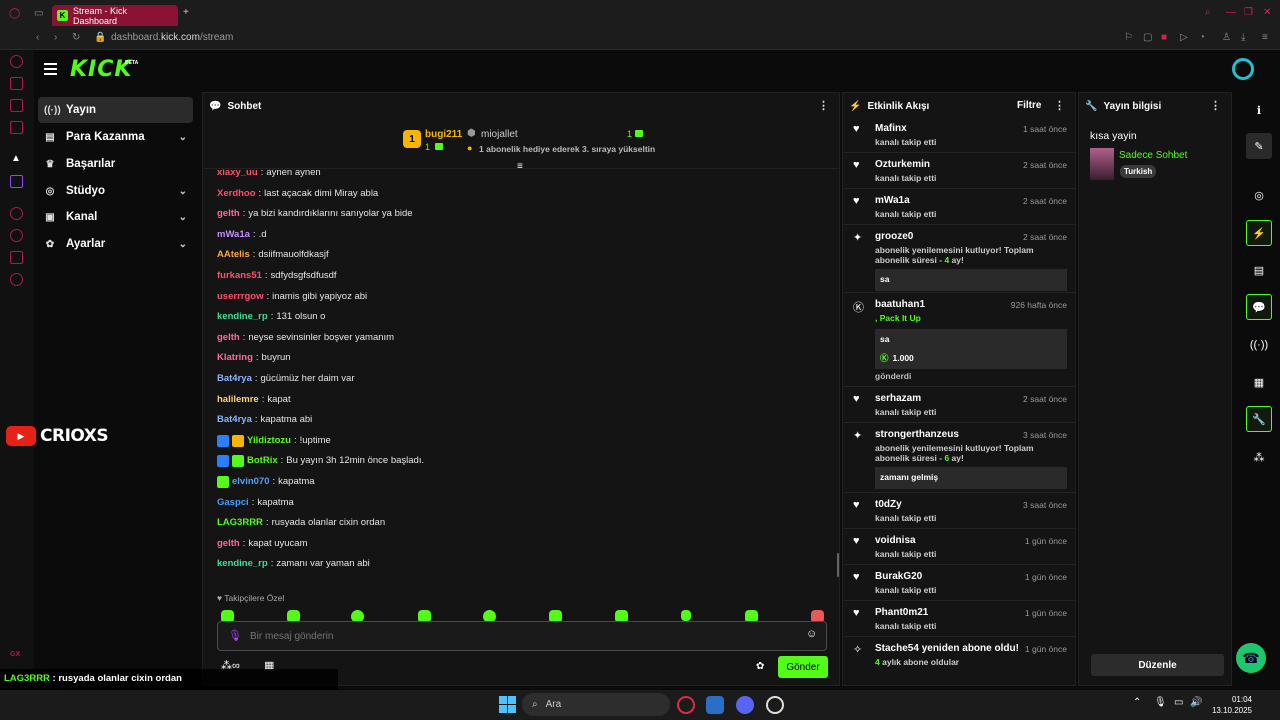 This screenshot has width=1280, height=720. Describe the element at coordinates (1259, 419) in the screenshot. I see `tools-toggle-icon: 🔧` at that location.